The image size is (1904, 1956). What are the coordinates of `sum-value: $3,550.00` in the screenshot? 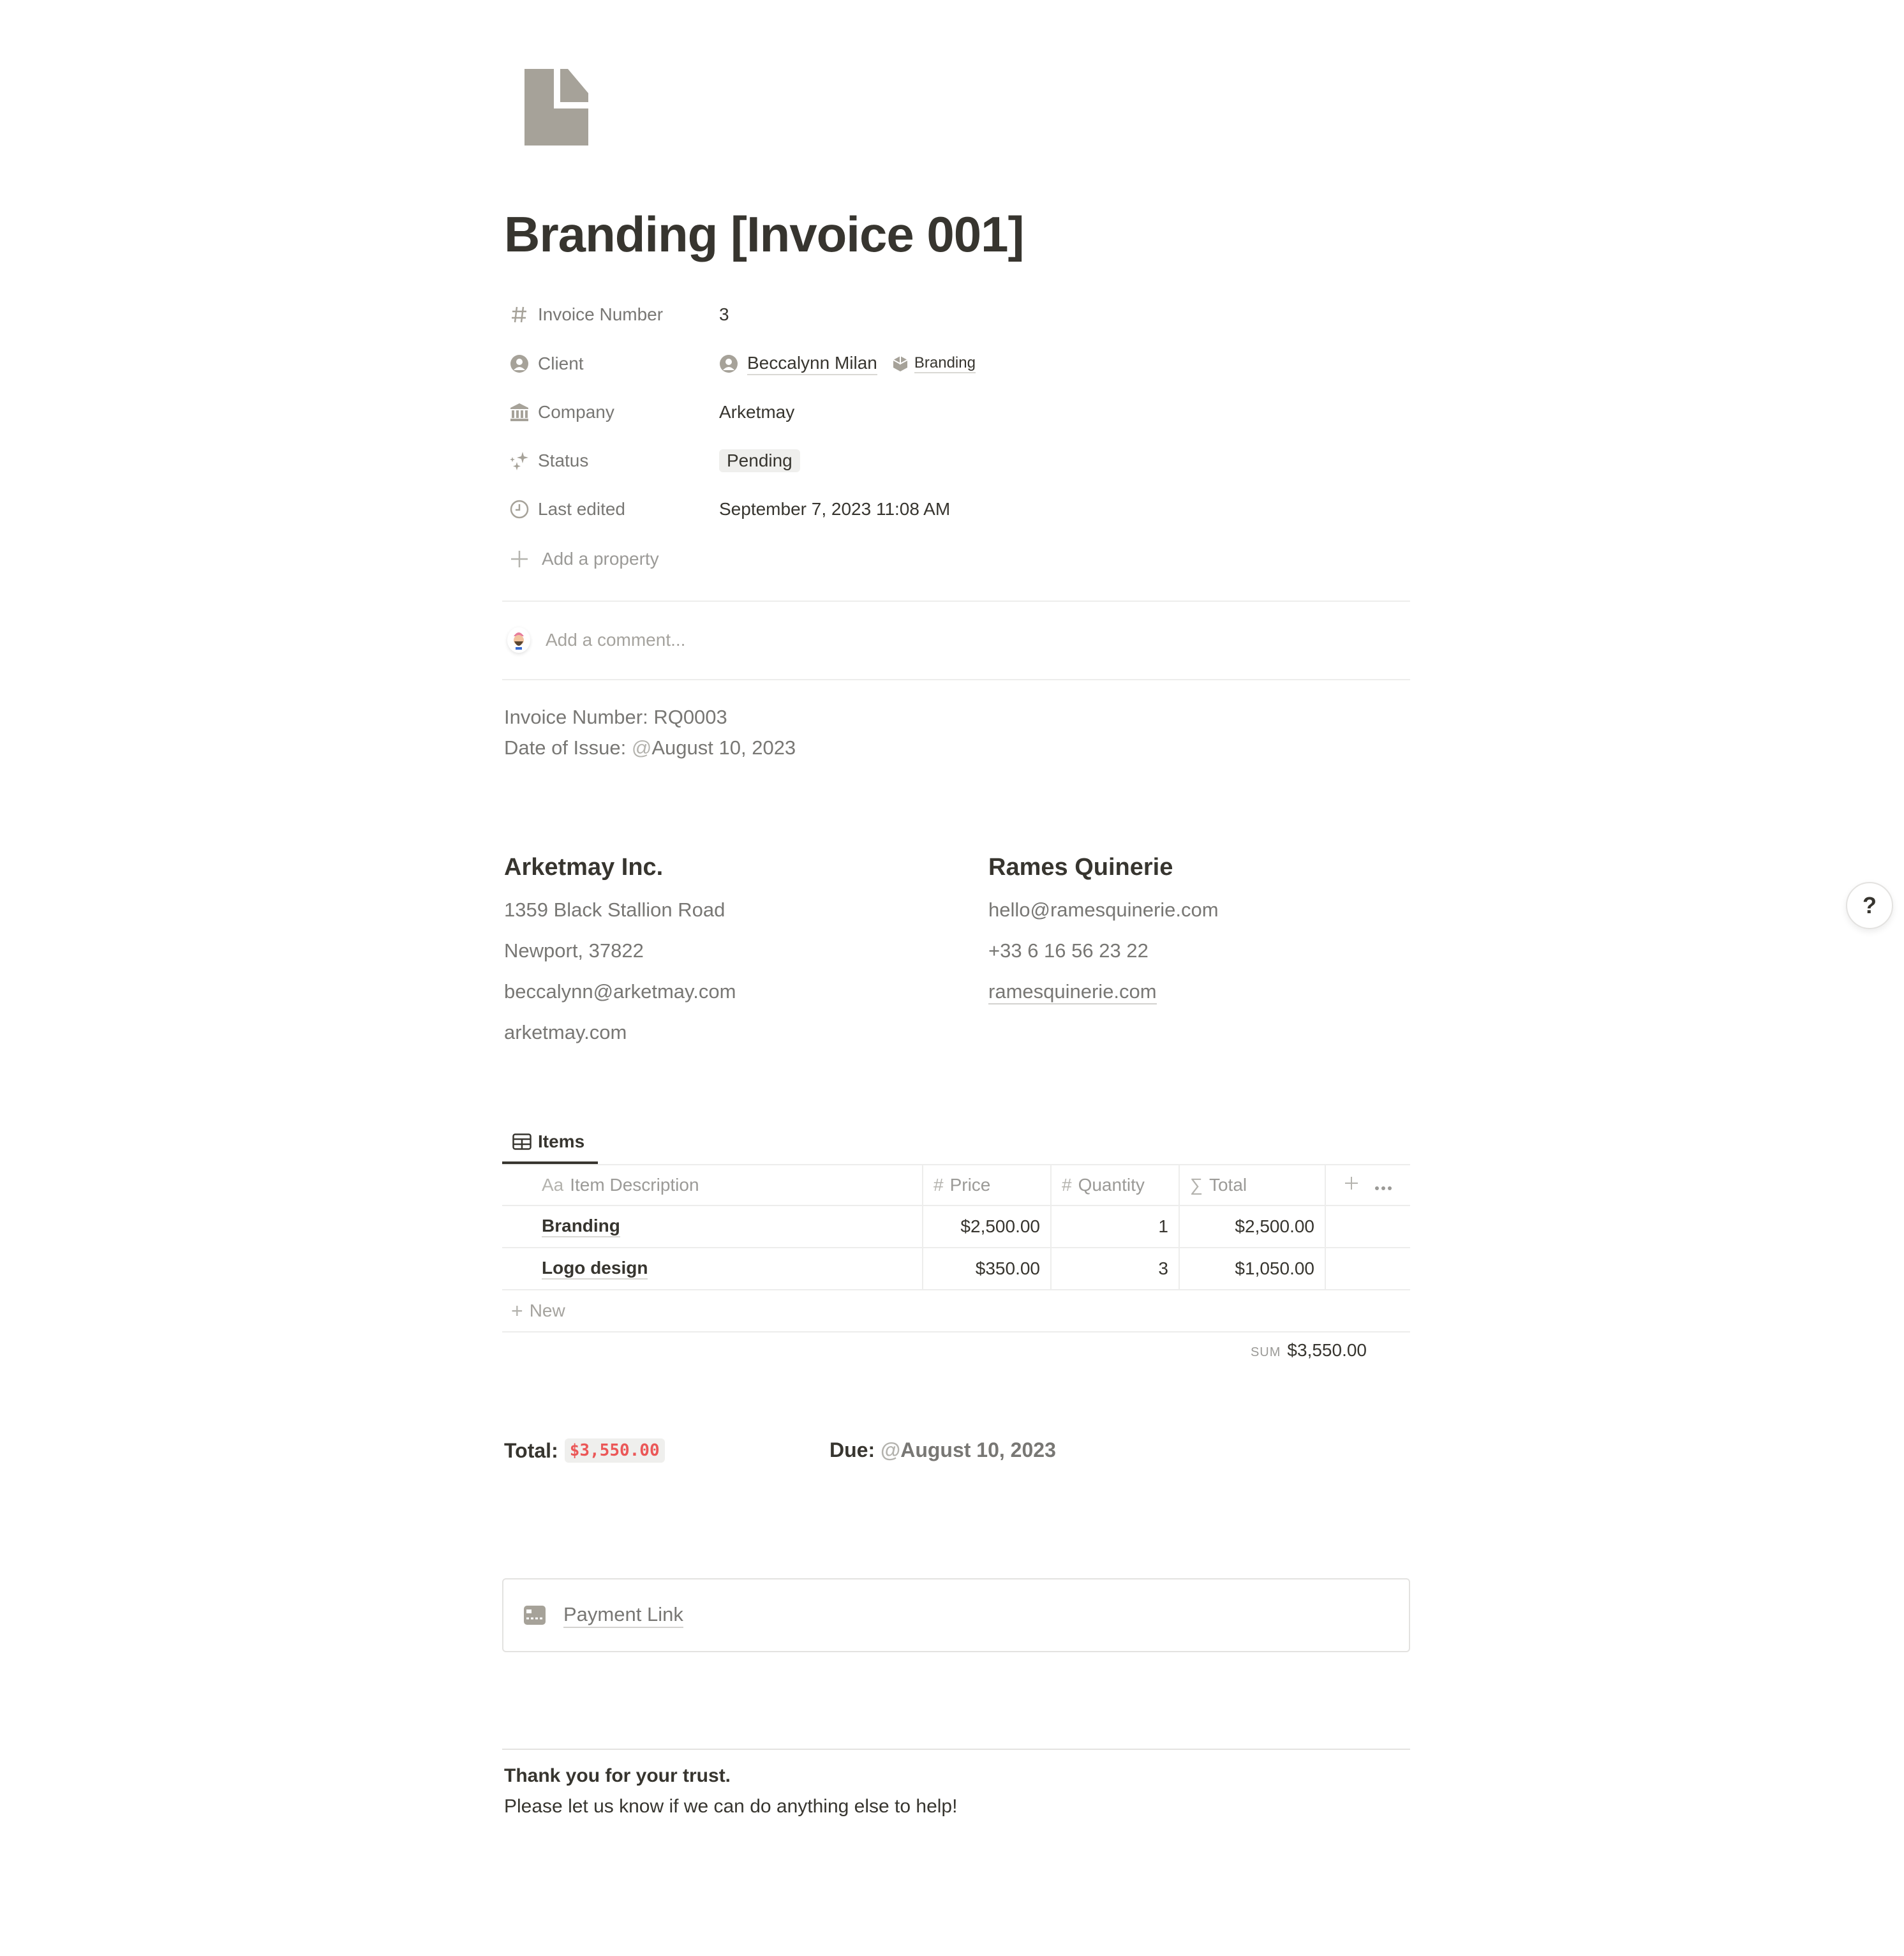 It's located at (1327, 1350).